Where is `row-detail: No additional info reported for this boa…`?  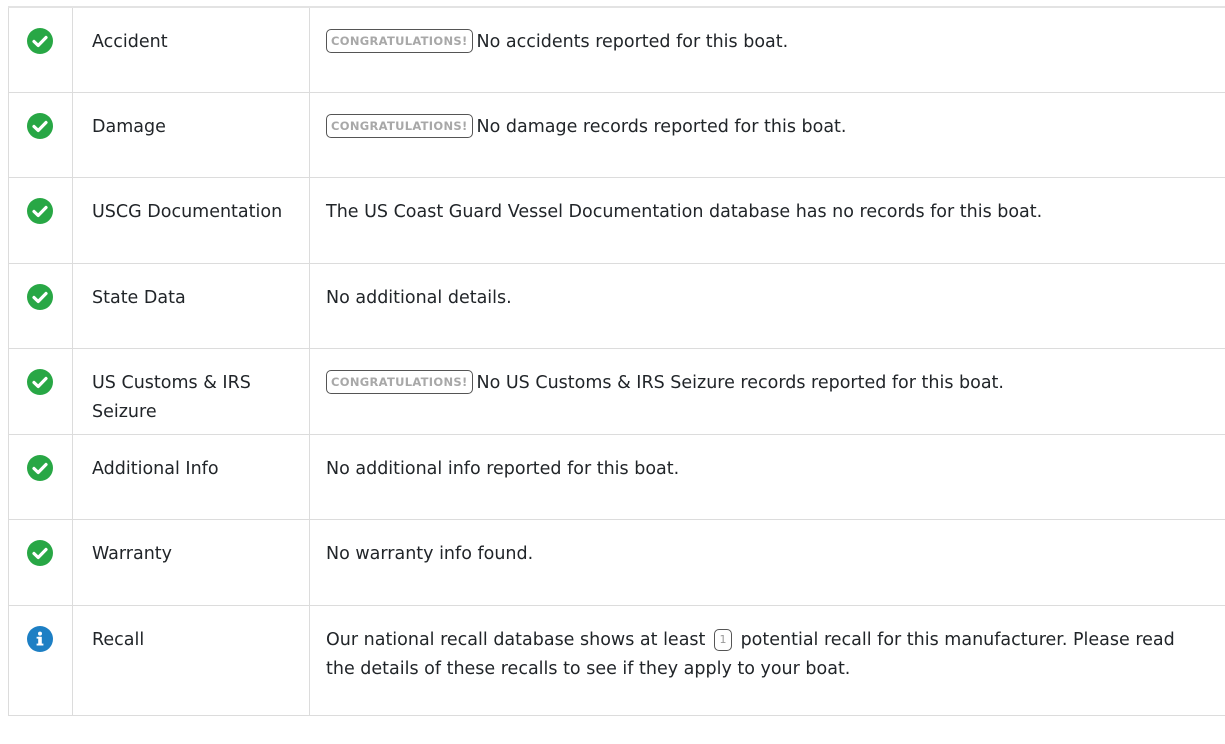
row-detail: No additional info reported for this boa… is located at coordinates (503, 468).